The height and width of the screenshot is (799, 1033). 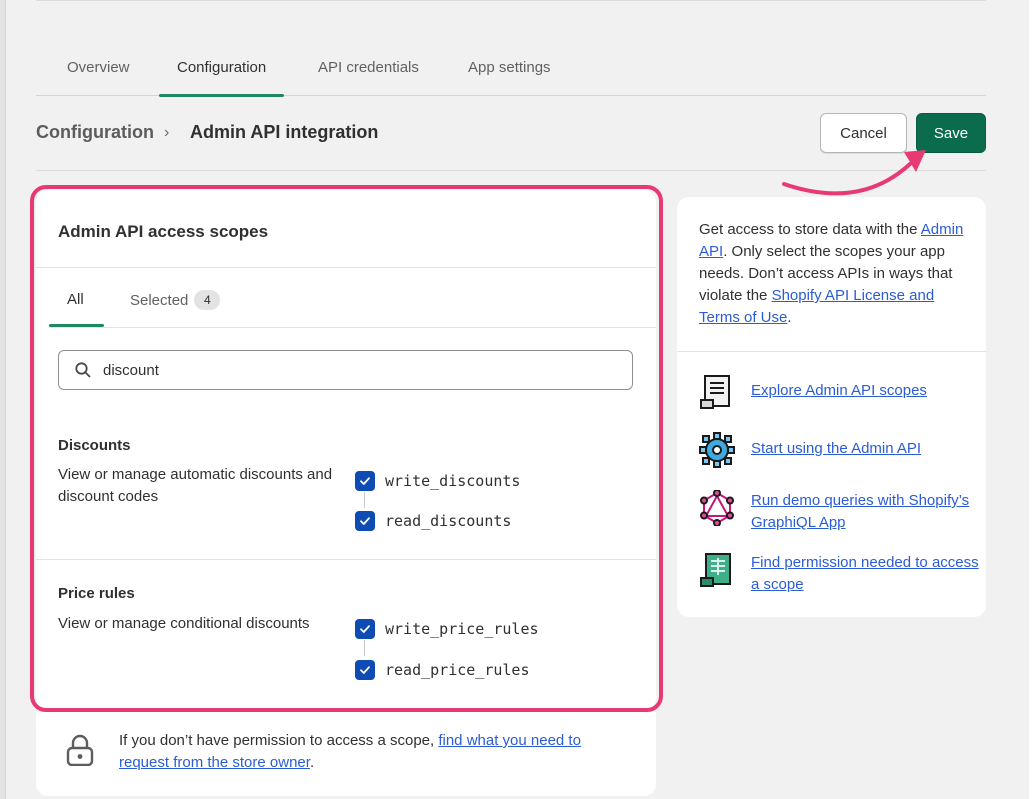 What do you see at coordinates (167, 132) in the screenshot?
I see `chevron-right-icon: ›` at bounding box center [167, 132].